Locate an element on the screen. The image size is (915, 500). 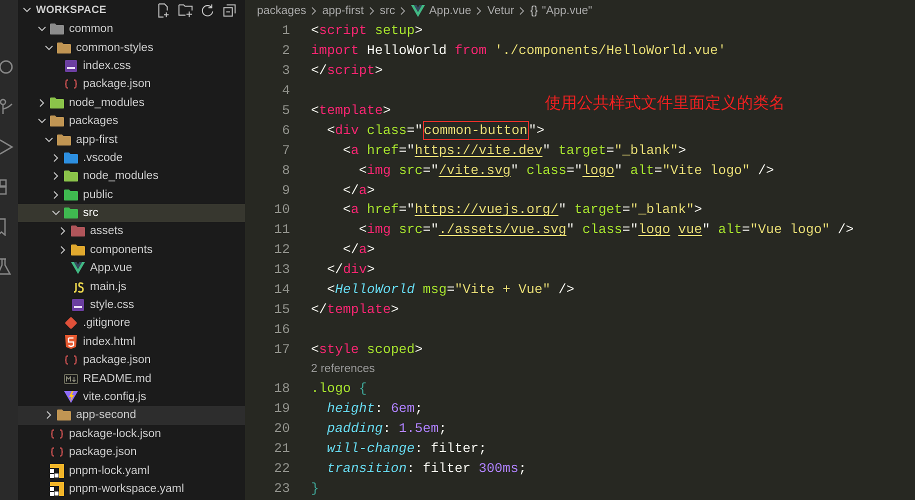
line-number: 23 is located at coordinates (282, 488).